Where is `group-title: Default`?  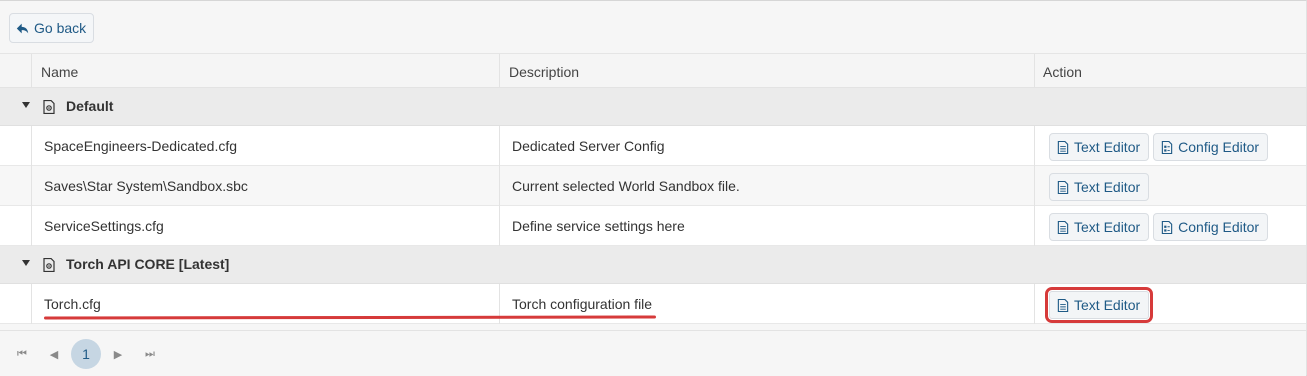 group-title: Default is located at coordinates (90, 106).